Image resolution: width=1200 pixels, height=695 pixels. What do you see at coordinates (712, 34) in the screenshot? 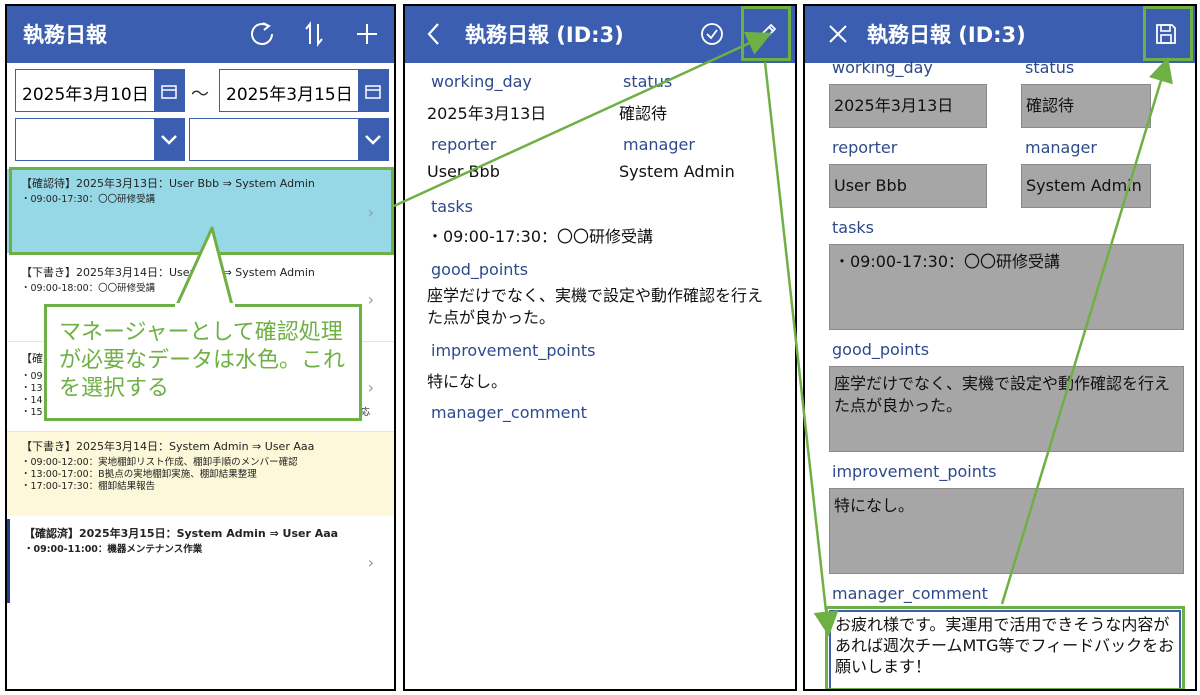
I see `check-circle-icon` at bounding box center [712, 34].